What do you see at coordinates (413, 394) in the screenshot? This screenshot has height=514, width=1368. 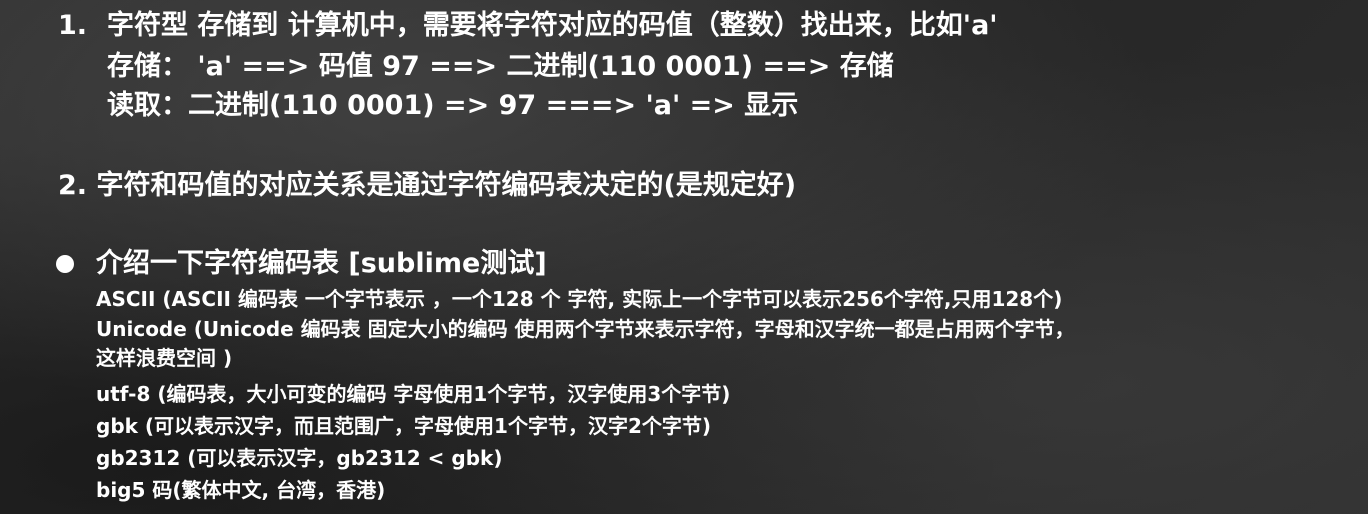 I see `encoding-item-utf8: utf-8 (编码表，大小可变的编码 字母使用1个字节，汉字使用3个字节)` at bounding box center [413, 394].